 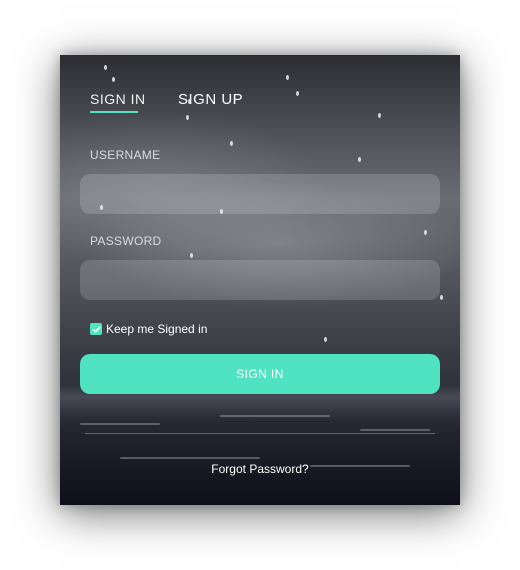 What do you see at coordinates (156, 329) in the screenshot?
I see `keep-signed-in-label: Keep me Signed in` at bounding box center [156, 329].